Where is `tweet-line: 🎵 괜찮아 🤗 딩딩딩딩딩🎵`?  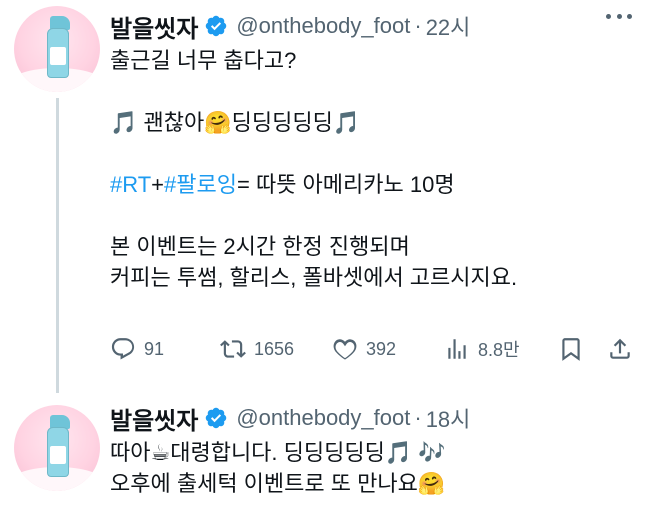 tweet-line: 🎵 괜찮아 🤗 딩딩딩딩딩🎵 is located at coordinates (375, 122).